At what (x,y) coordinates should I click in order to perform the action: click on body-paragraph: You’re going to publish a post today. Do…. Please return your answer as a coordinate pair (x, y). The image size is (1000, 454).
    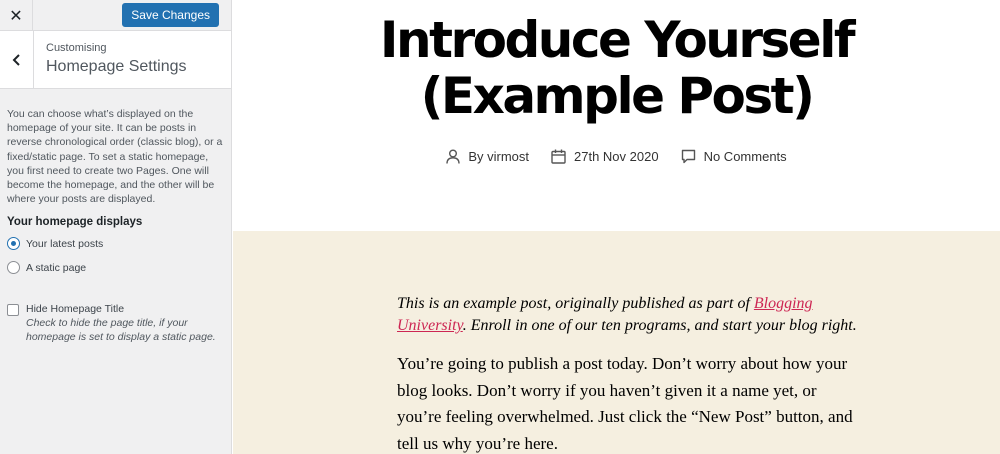
    Looking at the image, I should click on (625, 403).